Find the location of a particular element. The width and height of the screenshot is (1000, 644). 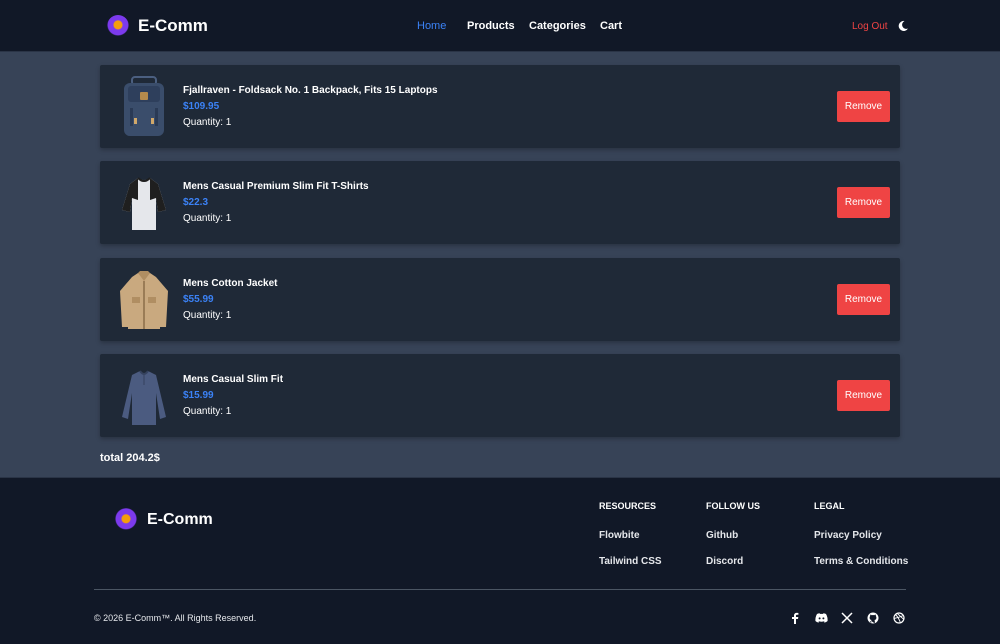

discord-icon is located at coordinates (821, 618).